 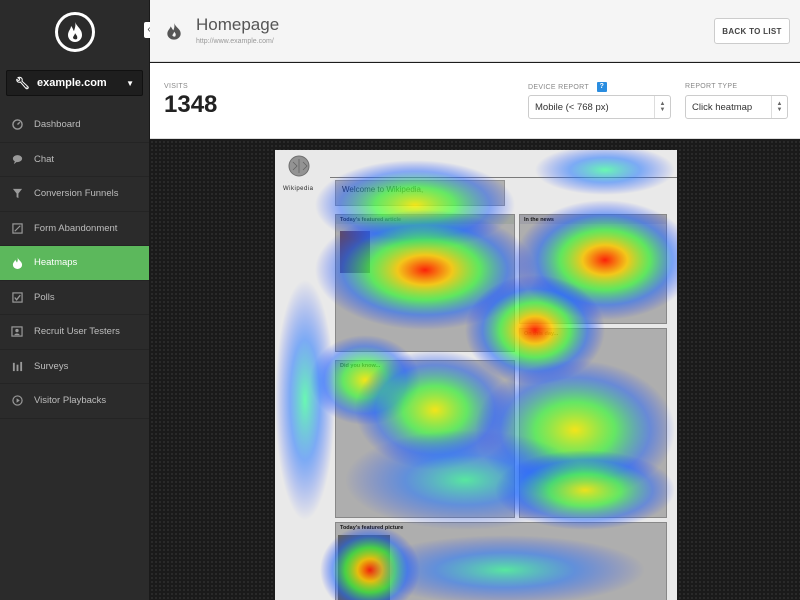 What do you see at coordinates (501, 561) in the screenshot?
I see `featured-picture-box: Today's featured picture` at bounding box center [501, 561].